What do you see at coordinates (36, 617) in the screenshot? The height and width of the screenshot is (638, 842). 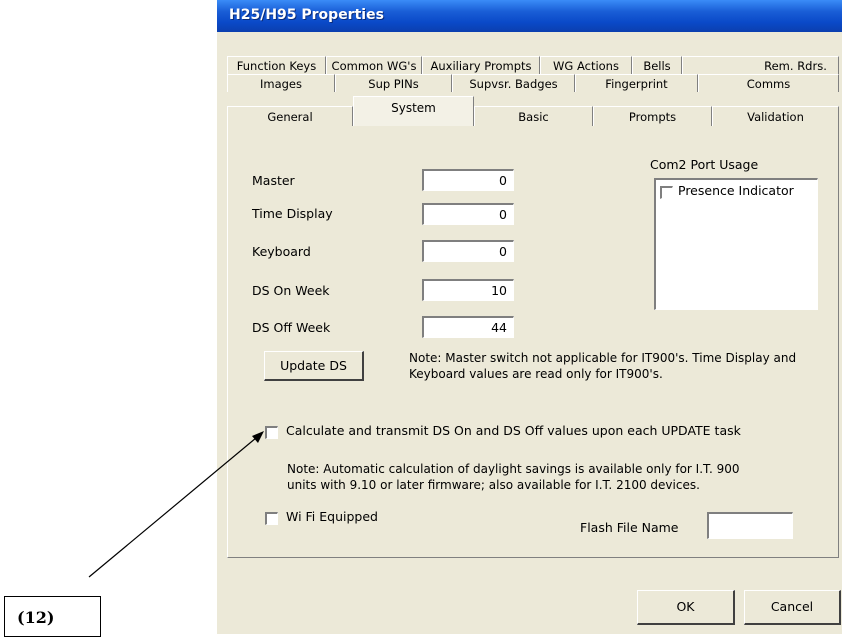 I see `callout-label: (12)` at bounding box center [36, 617].